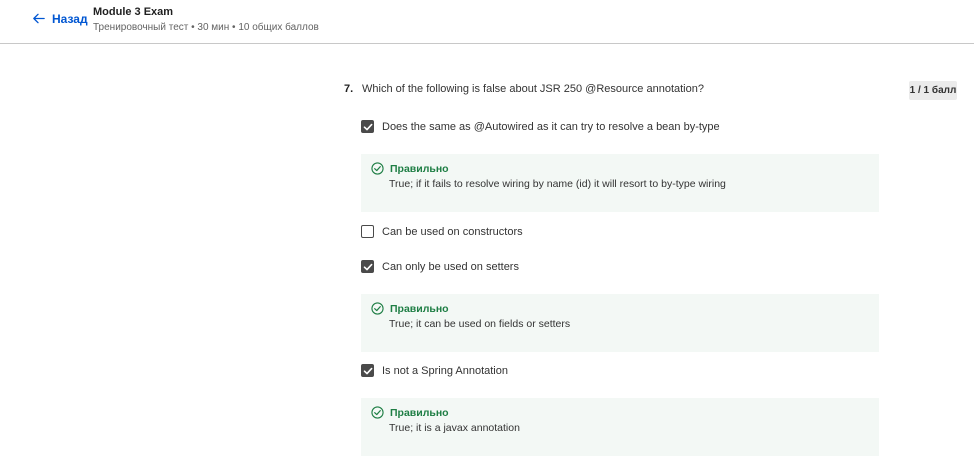  Describe the element at coordinates (133, 12) in the screenshot. I see `exam-title: Module 3 Exam` at that location.